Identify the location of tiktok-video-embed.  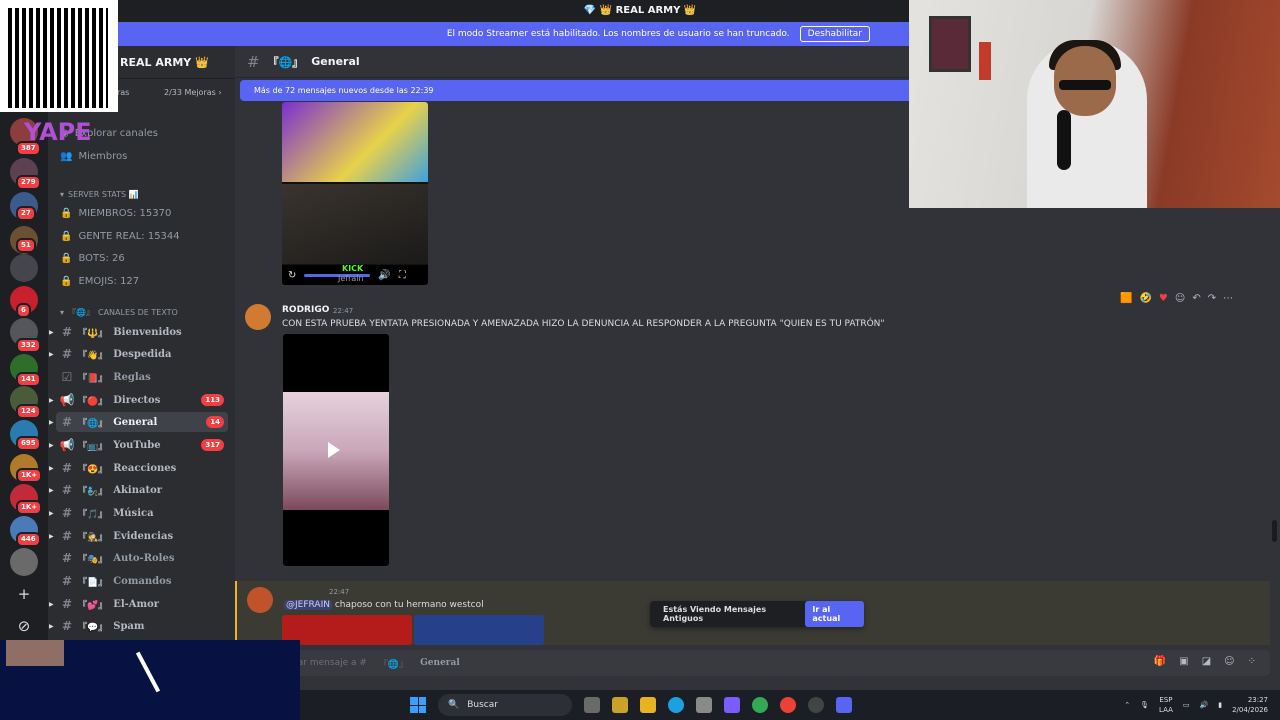
(336, 450).